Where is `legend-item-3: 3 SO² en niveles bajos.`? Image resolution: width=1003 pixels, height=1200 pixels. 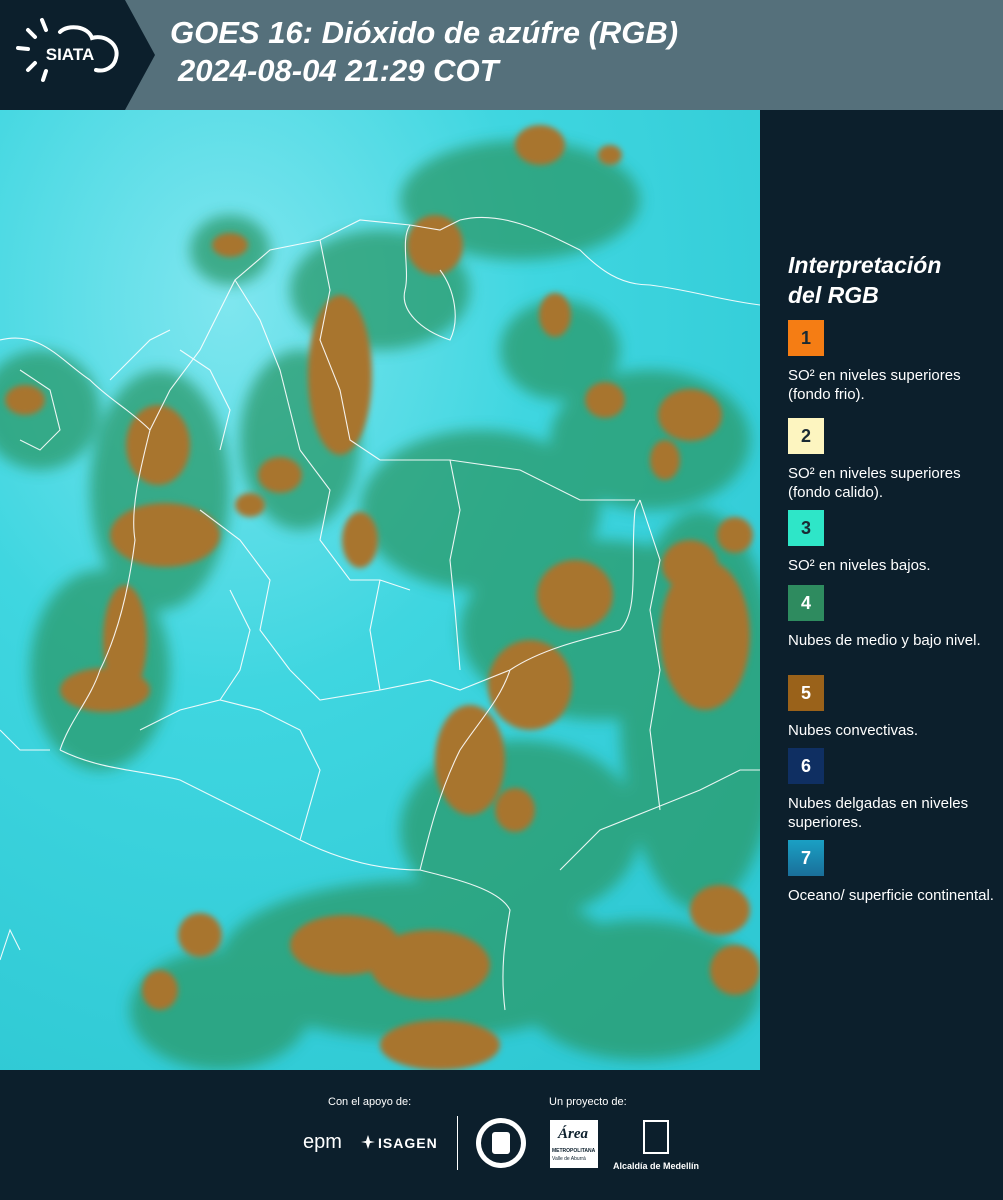 legend-item-3: 3 SO² en niveles bajos. is located at coordinates (893, 542).